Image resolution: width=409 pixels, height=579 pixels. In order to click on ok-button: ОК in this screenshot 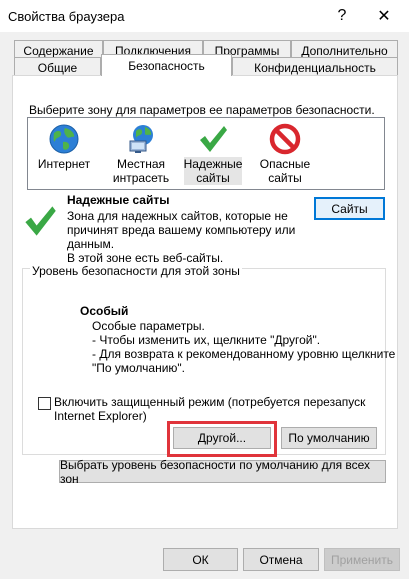, I will do `click(200, 559)`.